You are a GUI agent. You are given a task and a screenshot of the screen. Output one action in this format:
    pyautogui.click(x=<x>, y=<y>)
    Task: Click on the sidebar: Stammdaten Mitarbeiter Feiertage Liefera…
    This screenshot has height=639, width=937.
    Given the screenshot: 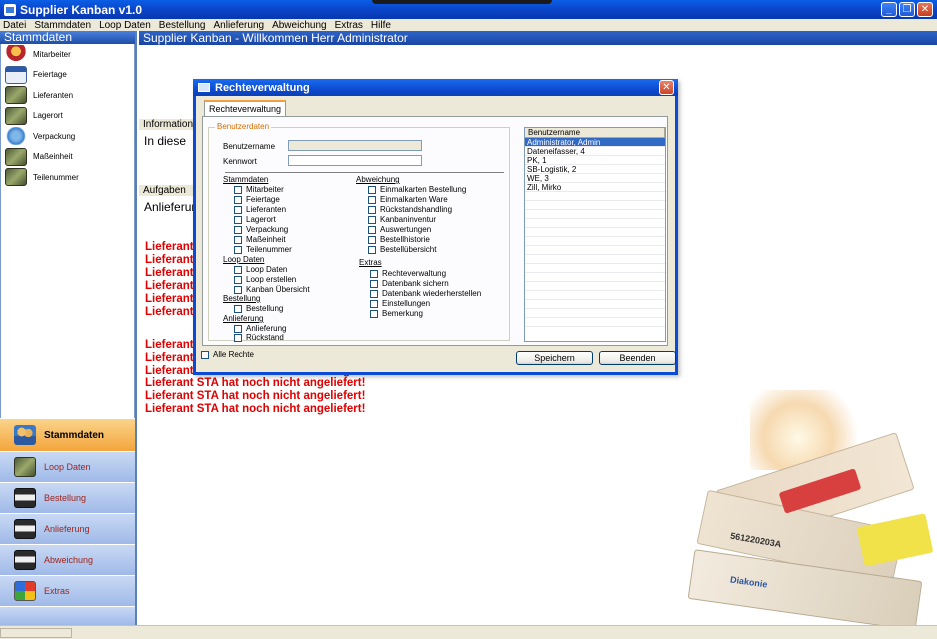 What is the action you would take?
    pyautogui.click(x=68, y=328)
    